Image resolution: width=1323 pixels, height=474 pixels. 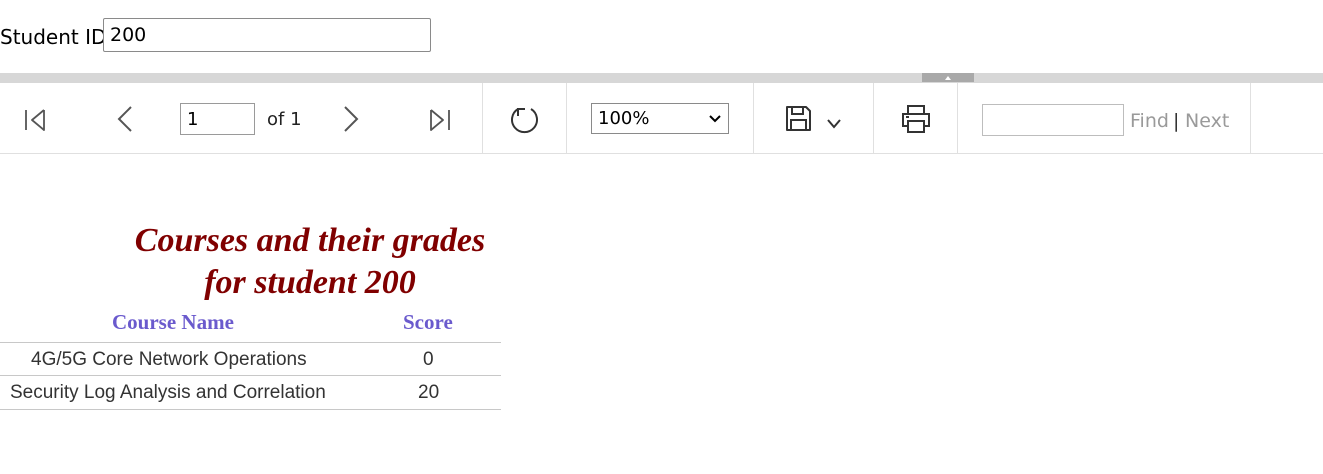 What do you see at coordinates (524, 119) in the screenshot?
I see `refresh-icon` at bounding box center [524, 119].